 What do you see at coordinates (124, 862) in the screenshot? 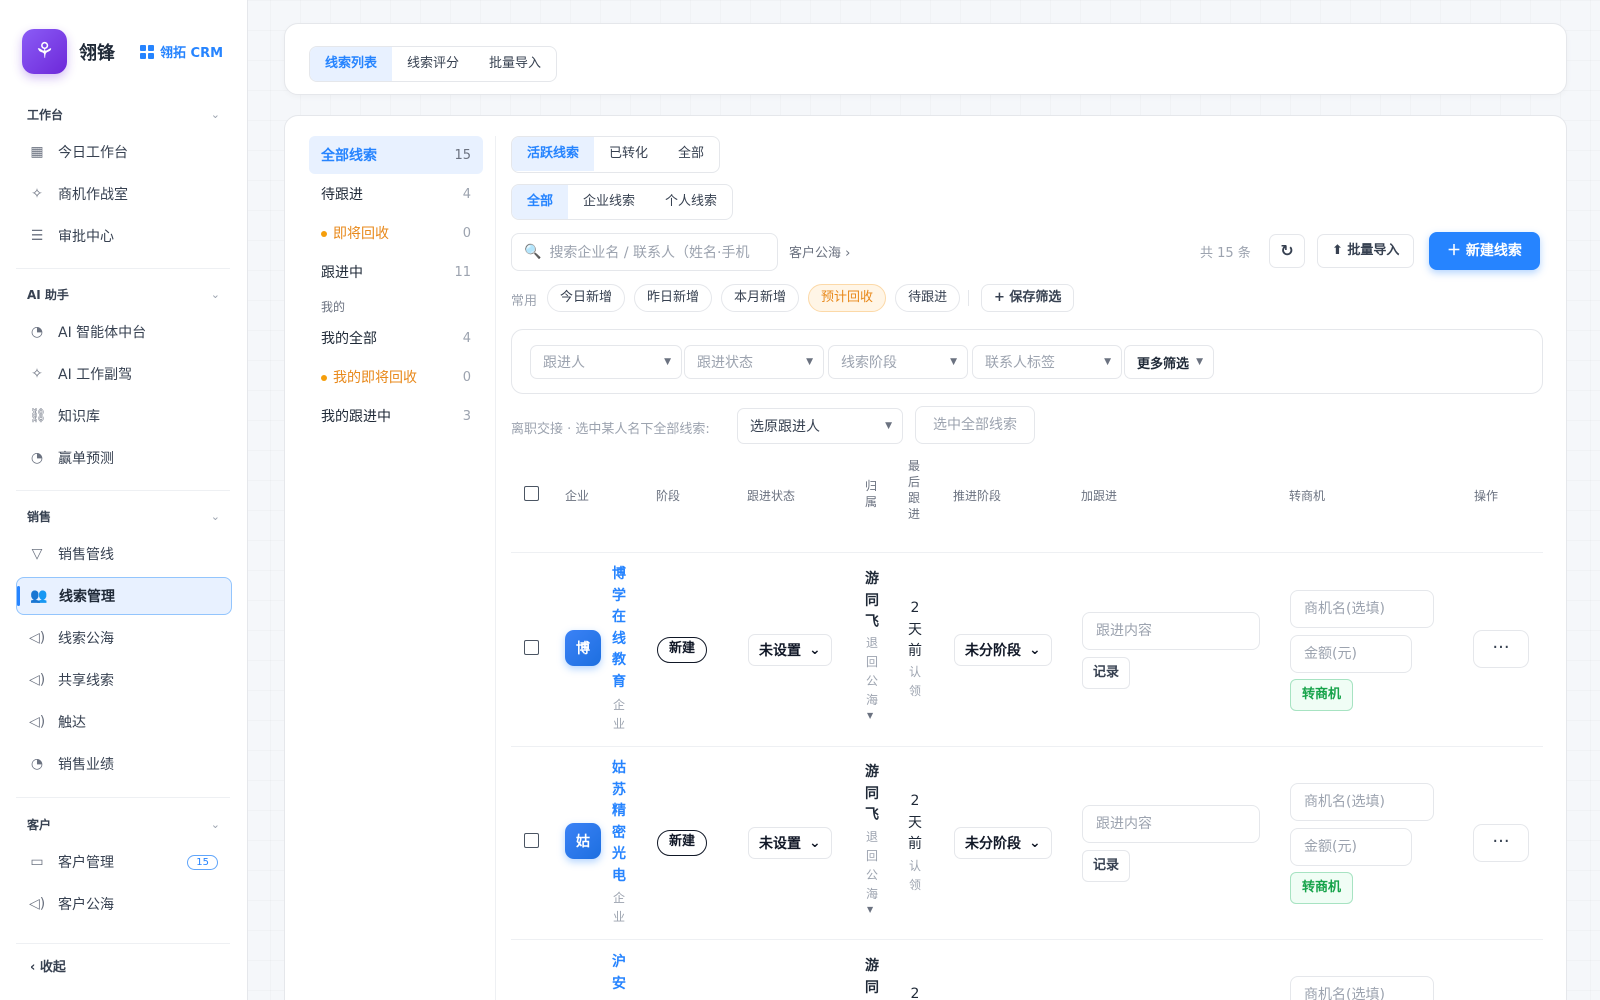
I see `nav-customer-management: ▭ 客户管理 15` at bounding box center [124, 862].